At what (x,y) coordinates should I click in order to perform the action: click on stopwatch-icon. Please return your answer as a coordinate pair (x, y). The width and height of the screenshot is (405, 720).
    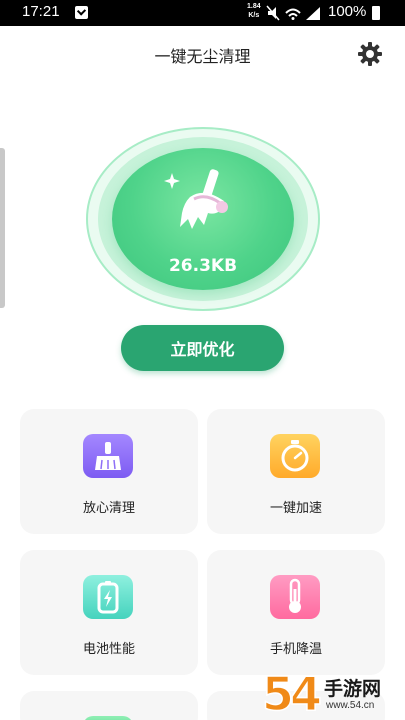
    Looking at the image, I should click on (295, 456).